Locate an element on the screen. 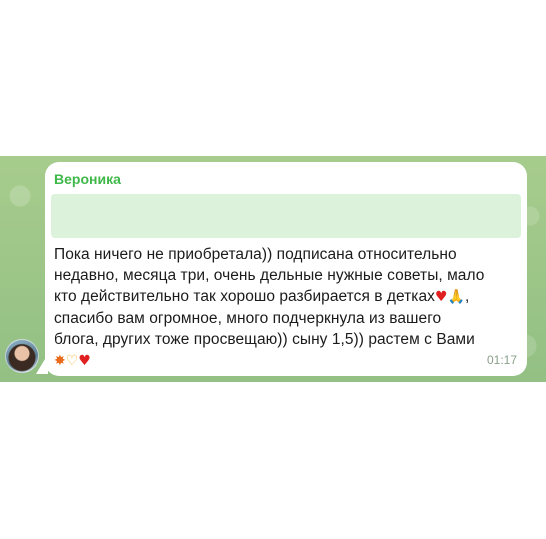 The width and height of the screenshot is (546, 539). avatar is located at coordinates (22, 356).